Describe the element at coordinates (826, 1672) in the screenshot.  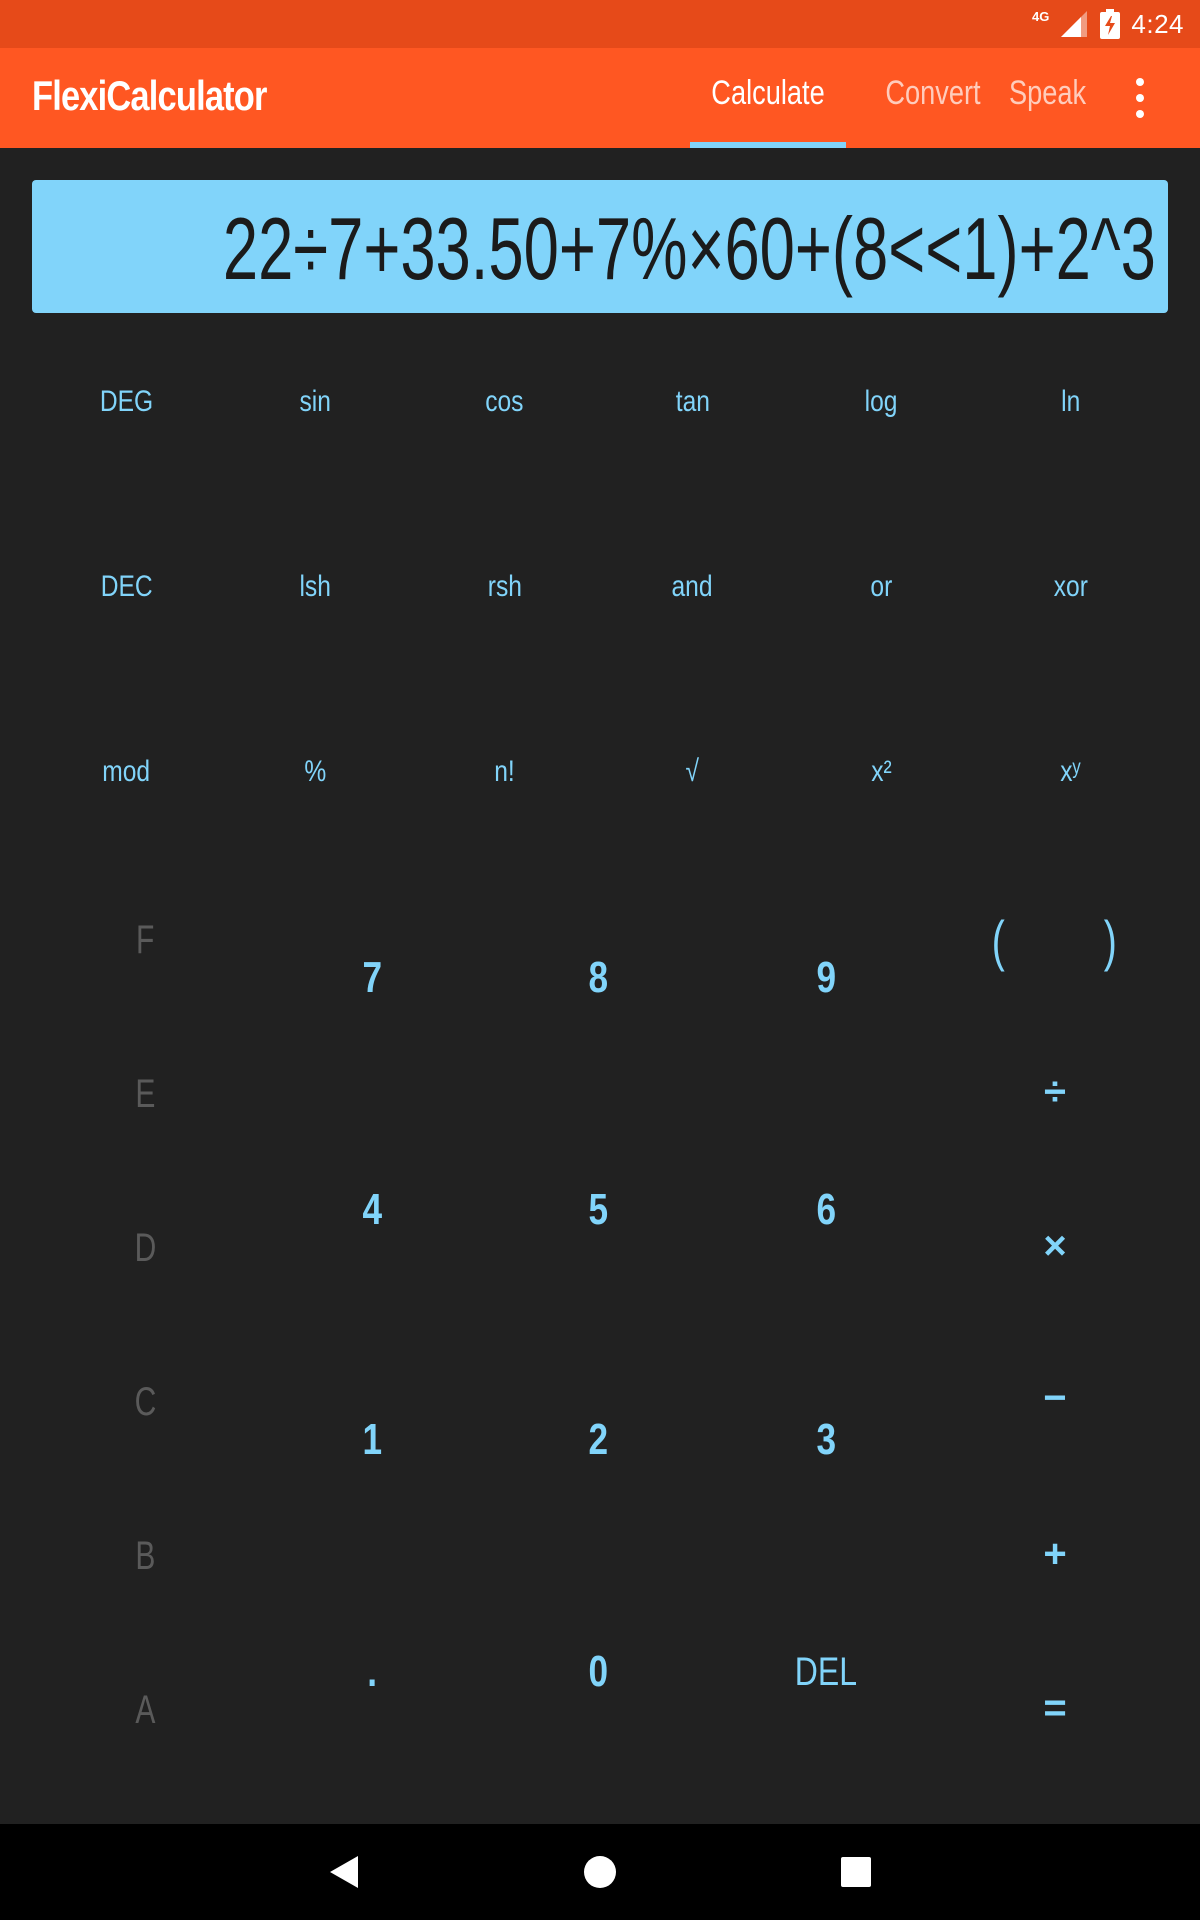
I see `delete-button: DEL` at that location.